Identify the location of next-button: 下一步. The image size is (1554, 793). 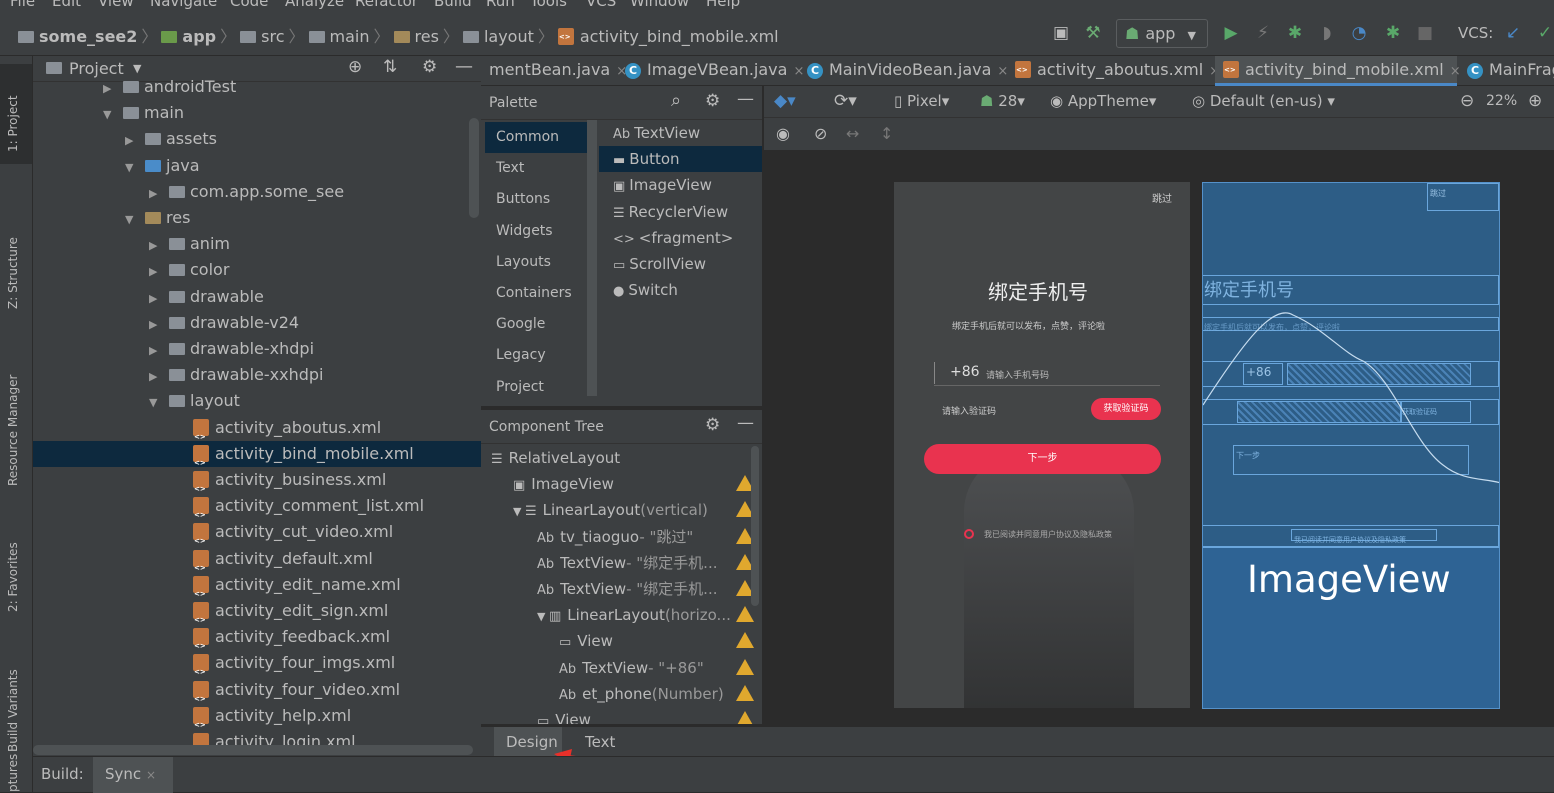
(1042, 459).